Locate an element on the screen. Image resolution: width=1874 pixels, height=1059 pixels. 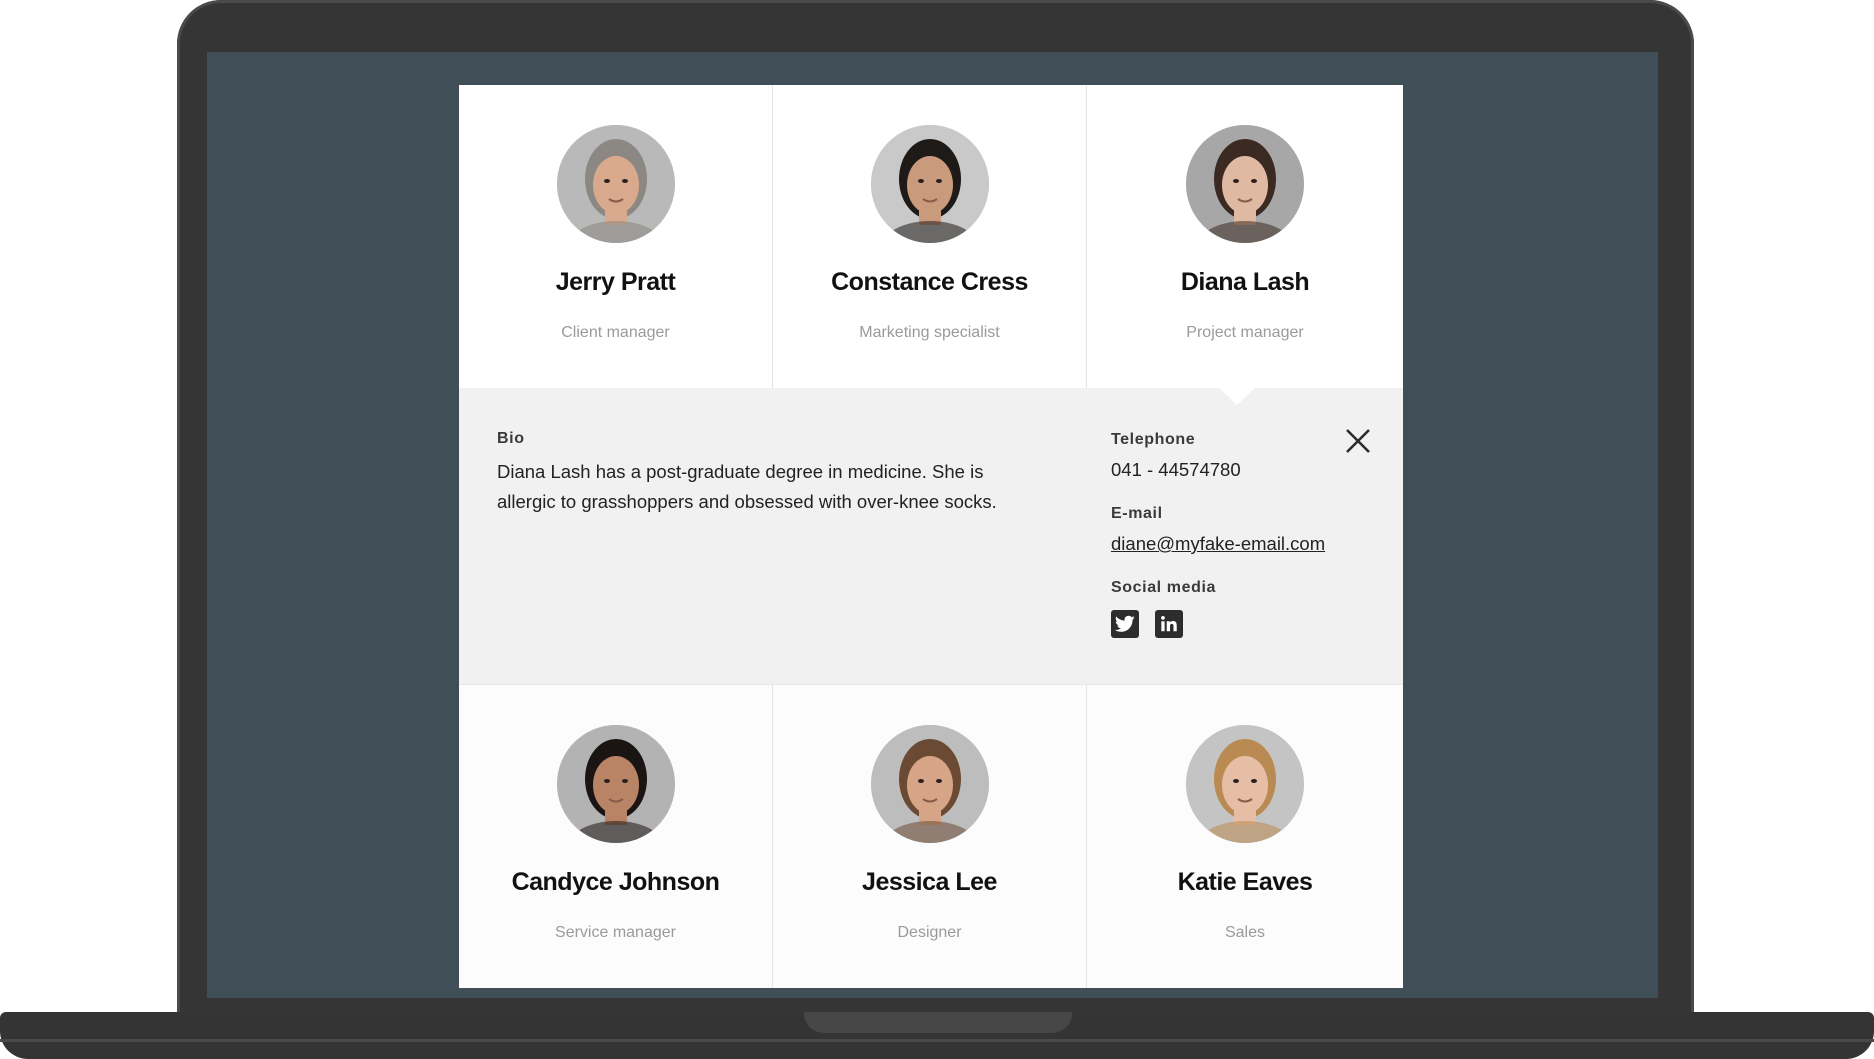
team-card: Jerry Pratt Client manager is located at coordinates (616, 236).